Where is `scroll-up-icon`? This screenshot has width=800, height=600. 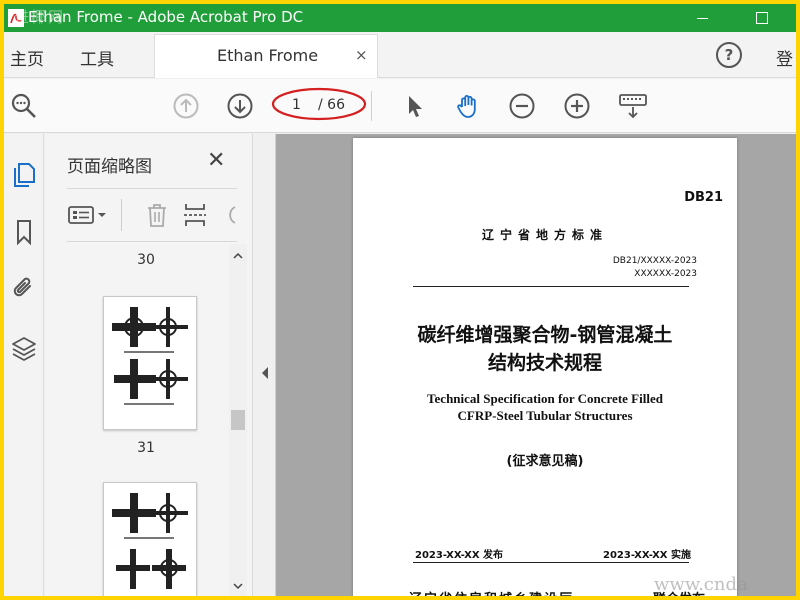
scroll-up-icon is located at coordinates (238, 256).